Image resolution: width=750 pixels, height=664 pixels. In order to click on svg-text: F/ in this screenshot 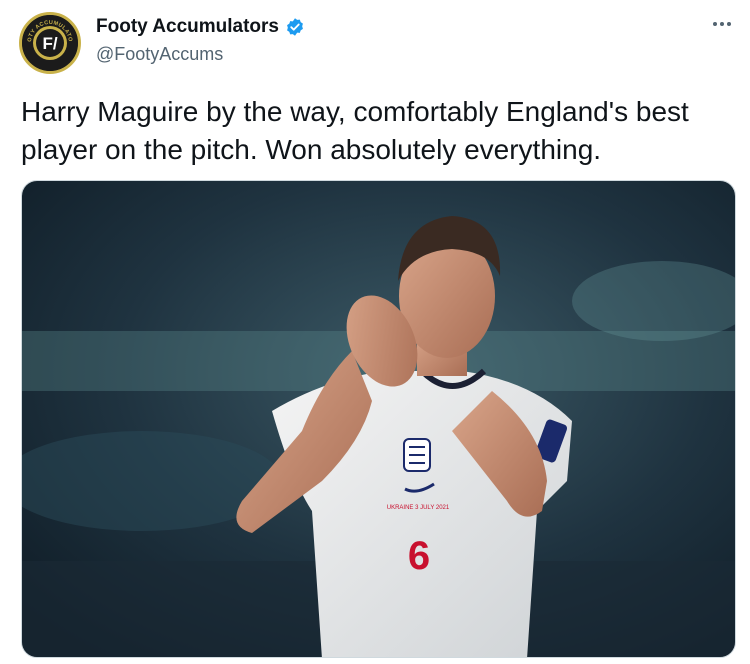, I will do `click(49, 43)`.